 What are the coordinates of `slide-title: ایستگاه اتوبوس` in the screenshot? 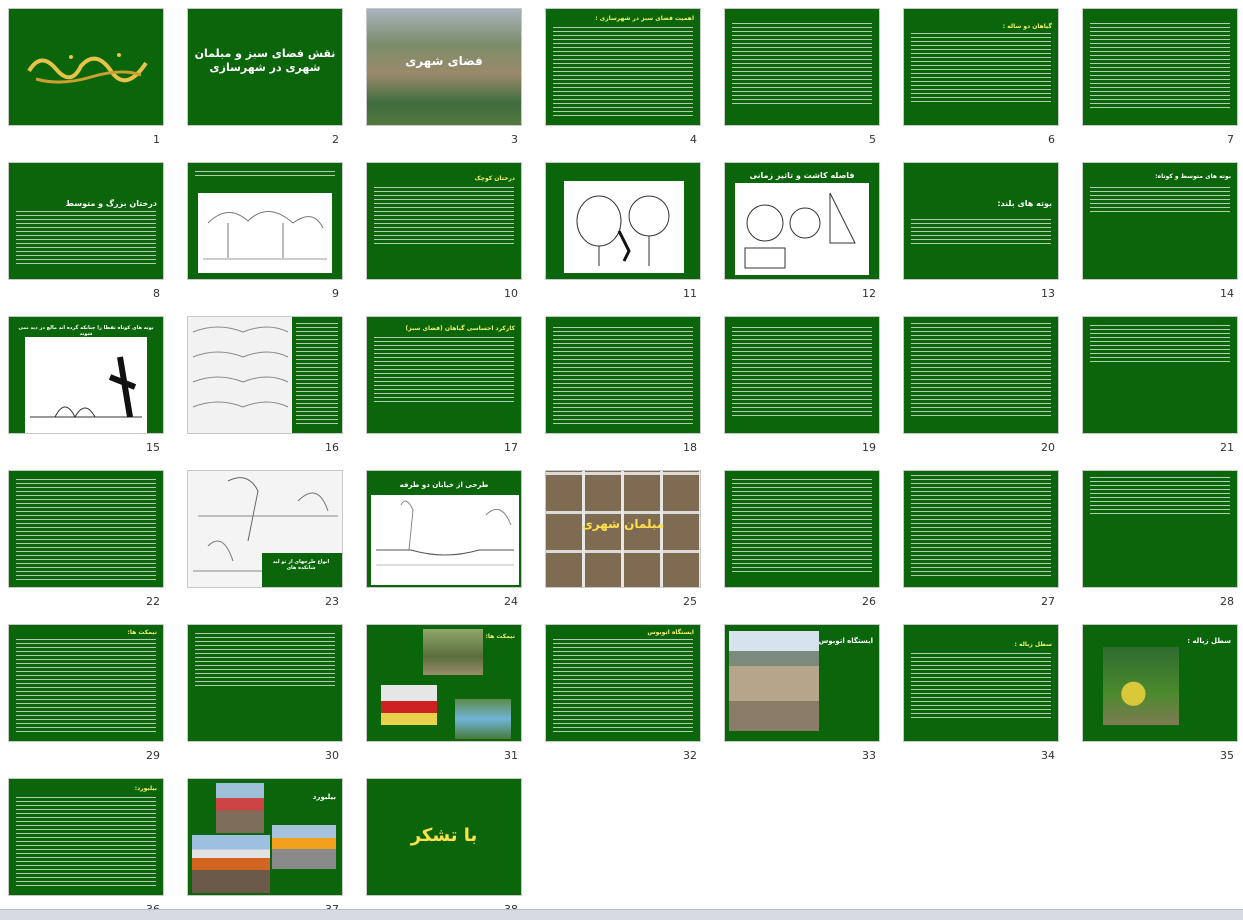 It's located at (670, 632).